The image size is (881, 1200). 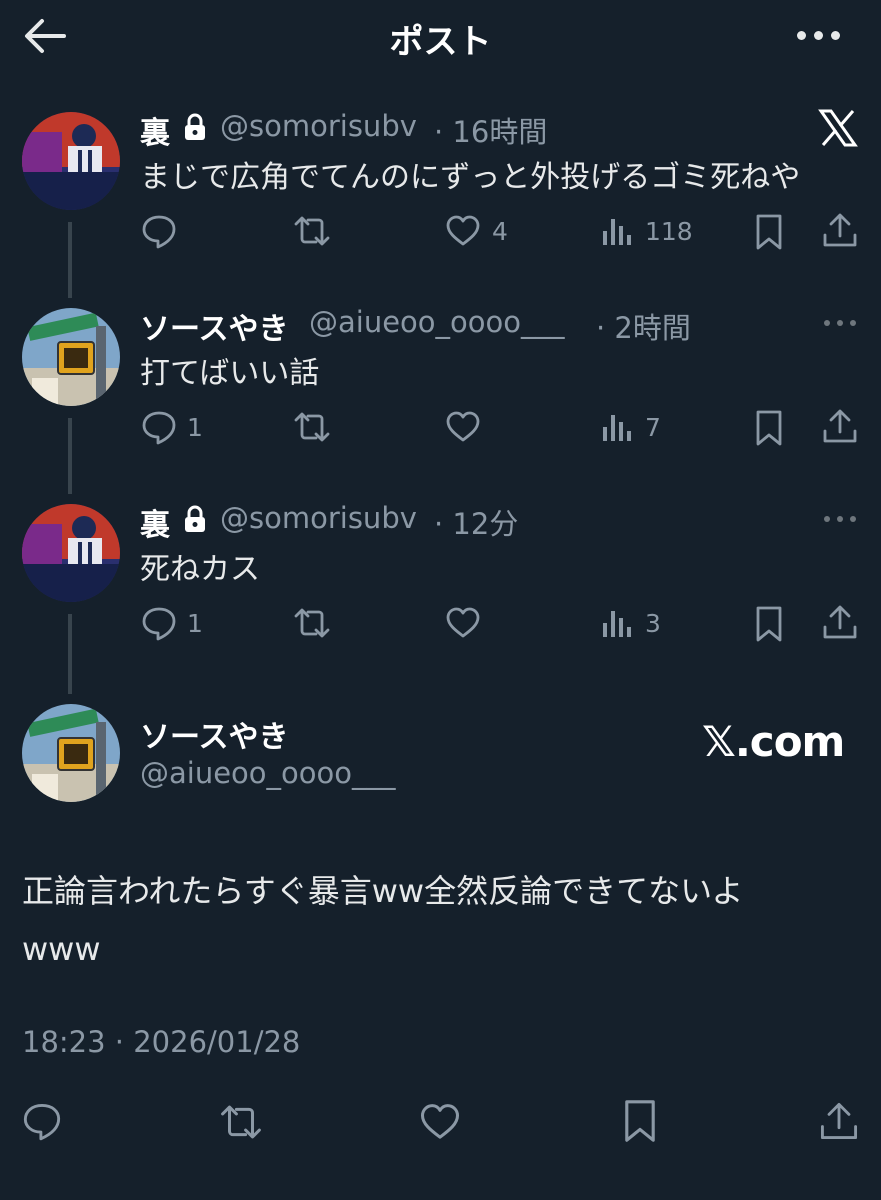 I want to click on page-title: ポスト, so click(x=440, y=42).